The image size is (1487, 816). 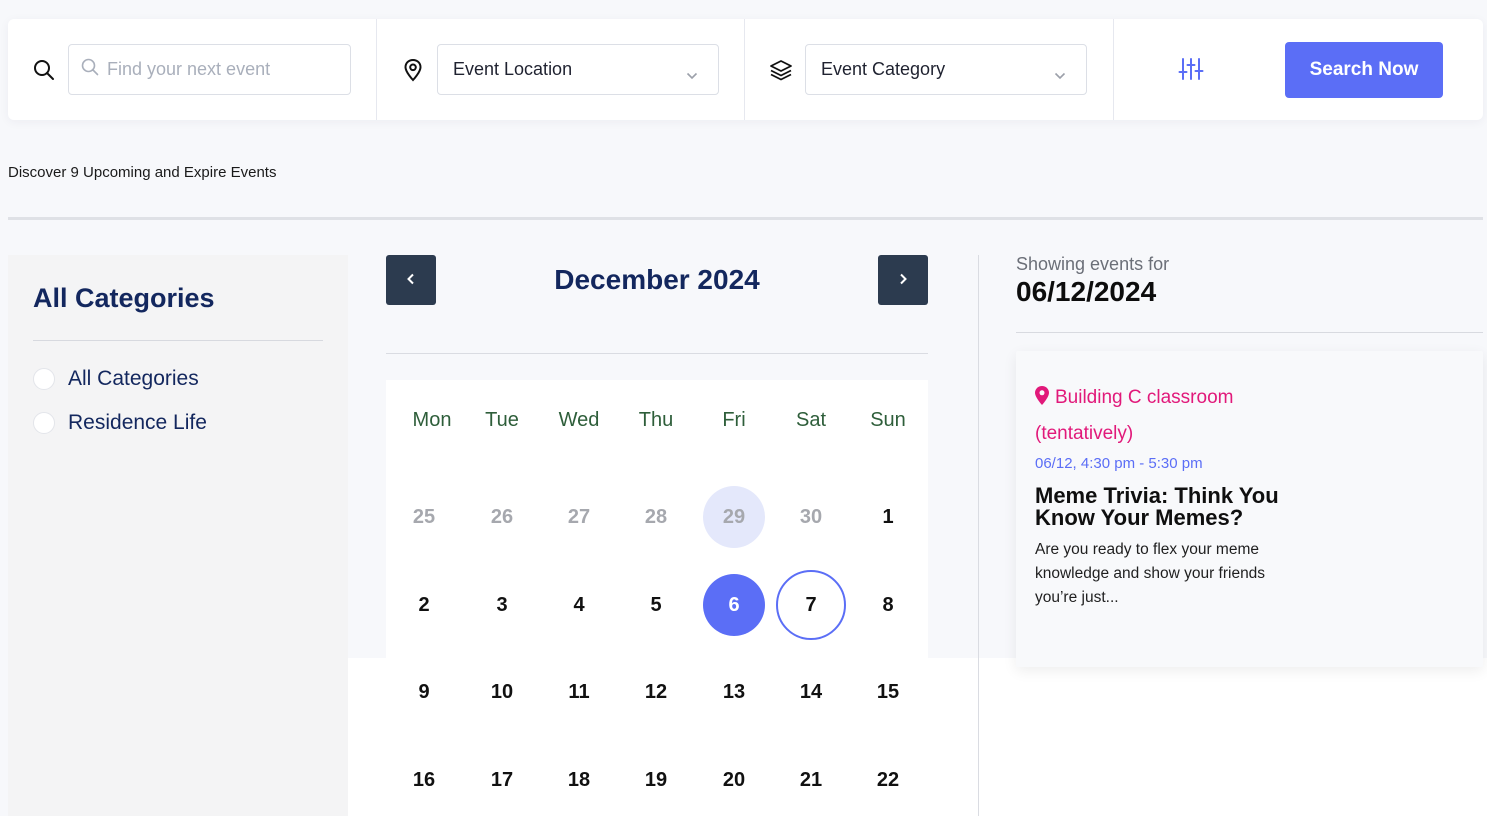 I want to click on showing-events-label: Showing events for, so click(x=1093, y=264).